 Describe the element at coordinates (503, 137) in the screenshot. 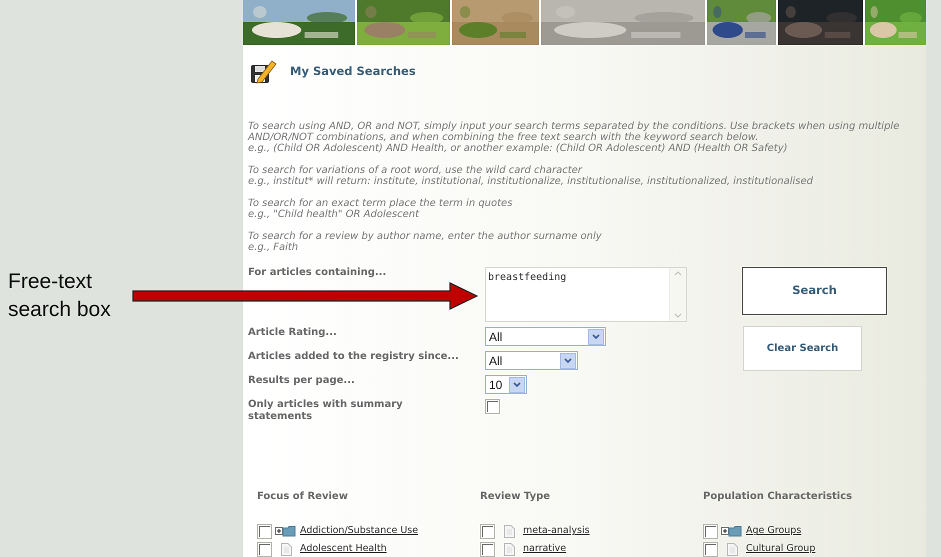

I see `help-text: AND/OR/NOT combinations, and when combining the free text search with the keyword search below.` at that location.